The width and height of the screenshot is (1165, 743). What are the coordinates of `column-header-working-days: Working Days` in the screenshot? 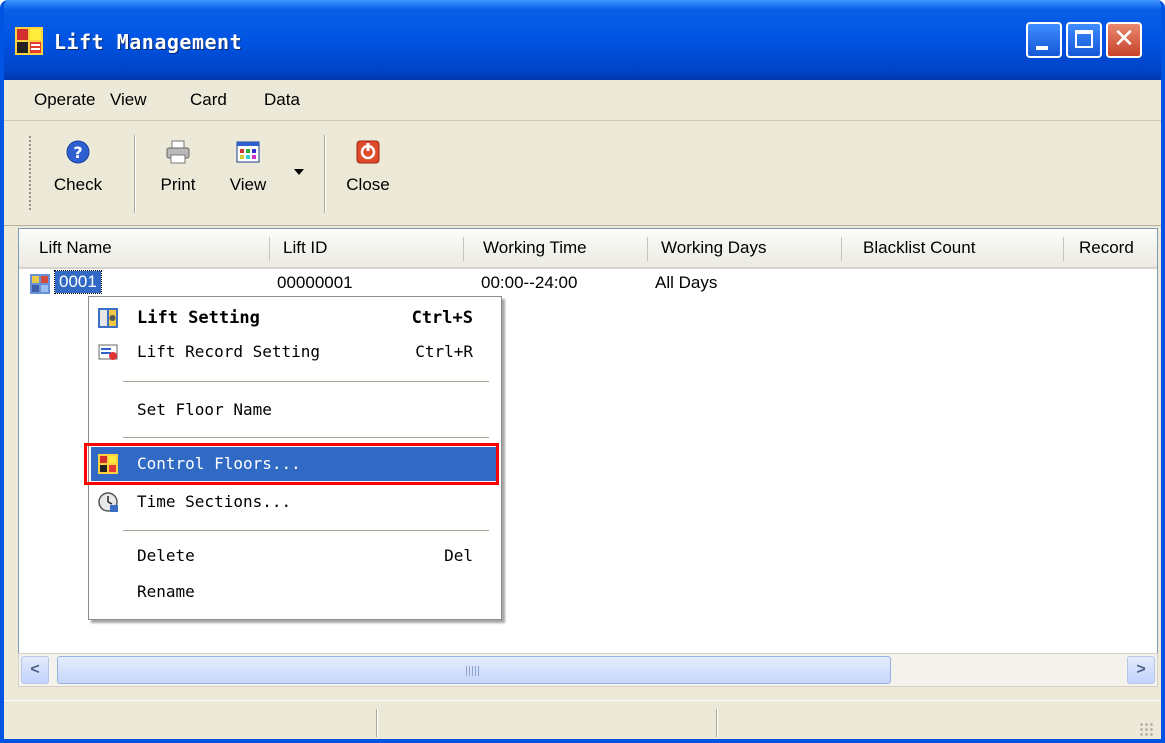 It's located at (746, 248).